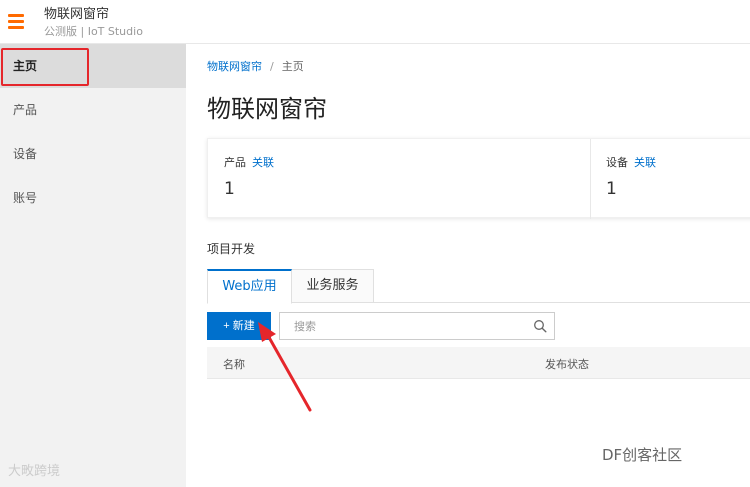  I want to click on app-title: 物联网窗帘, so click(77, 14).